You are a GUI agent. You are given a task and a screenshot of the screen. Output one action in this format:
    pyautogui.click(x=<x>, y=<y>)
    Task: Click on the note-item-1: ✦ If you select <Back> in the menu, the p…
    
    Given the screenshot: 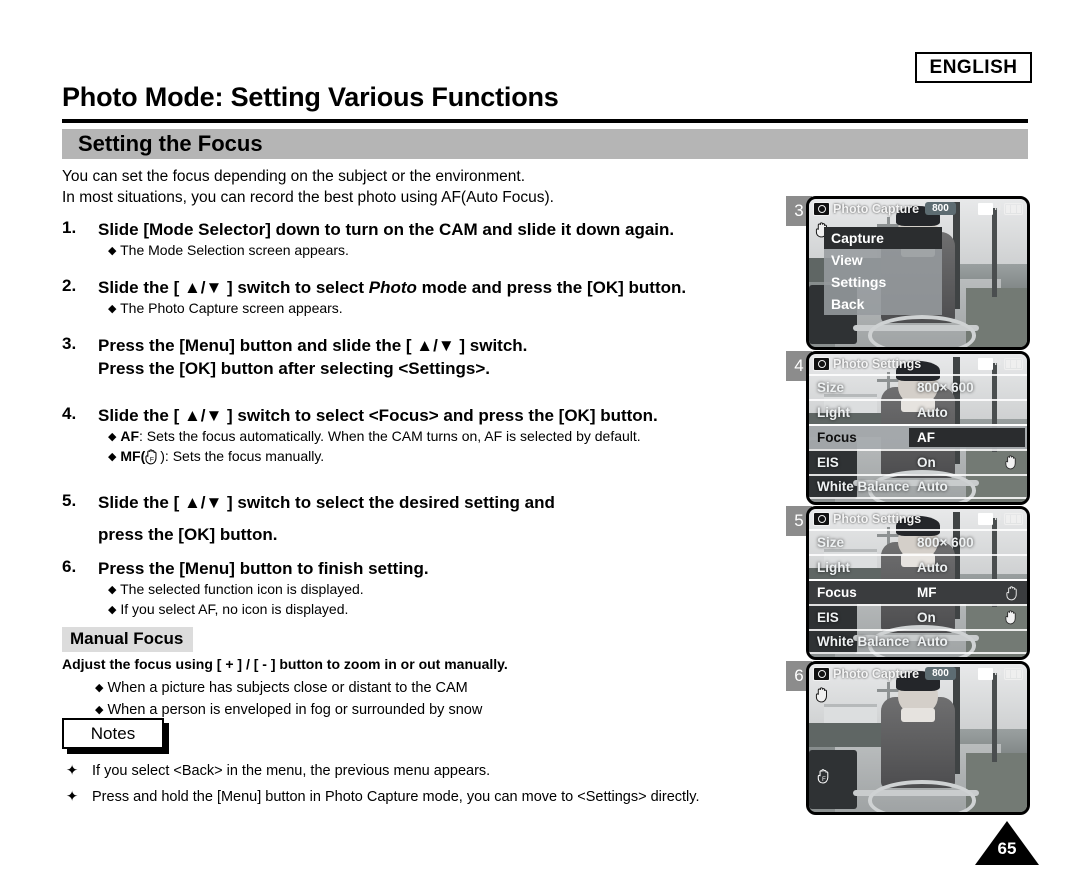 What is the action you would take?
    pyautogui.click(x=446, y=771)
    